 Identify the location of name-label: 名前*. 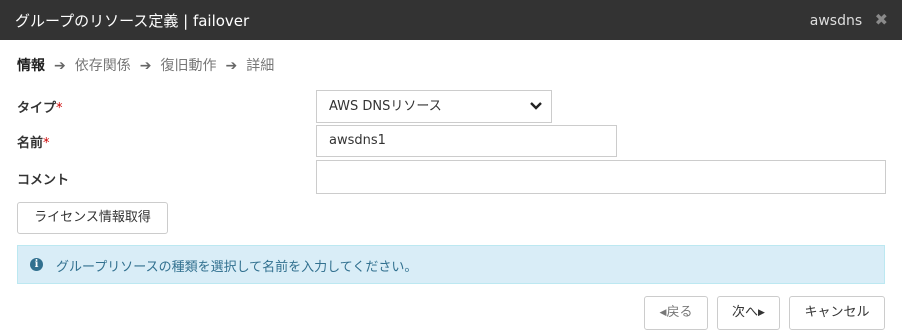
(33, 141).